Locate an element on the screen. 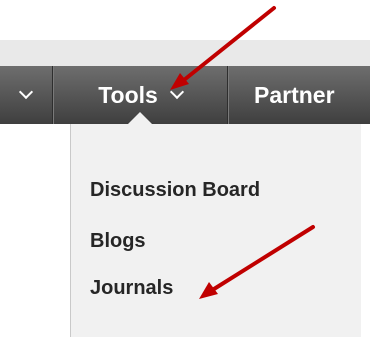  nav-item-previous is located at coordinates (26, 95).